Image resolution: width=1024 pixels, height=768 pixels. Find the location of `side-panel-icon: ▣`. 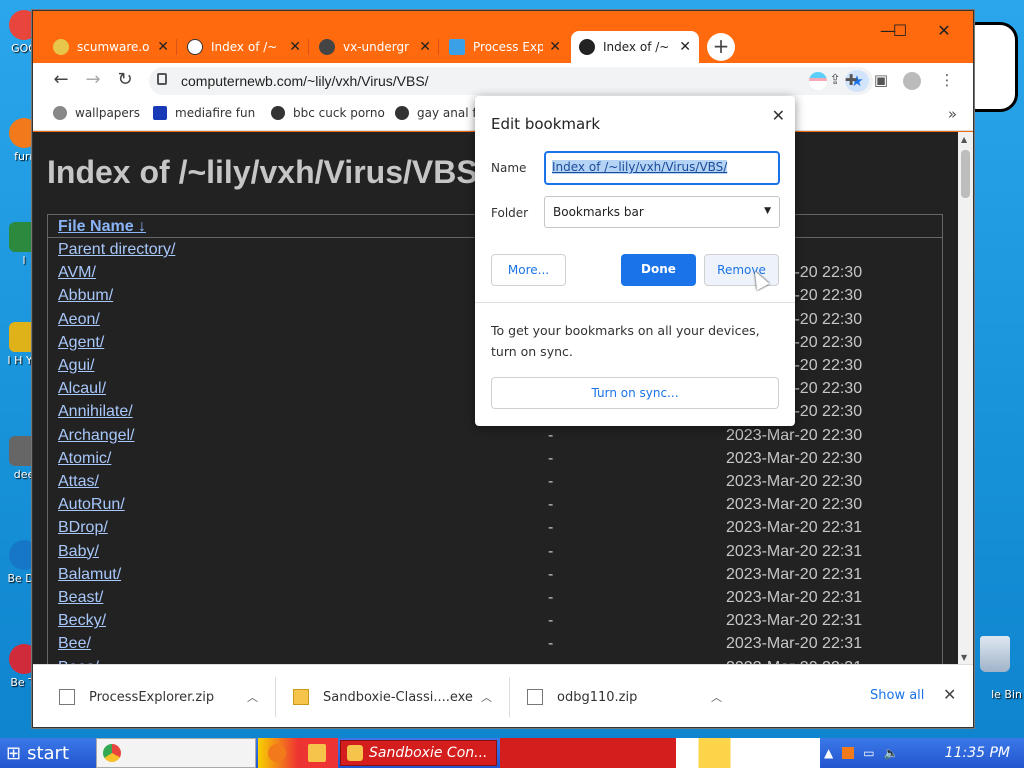

side-panel-icon: ▣ is located at coordinates (881, 81).